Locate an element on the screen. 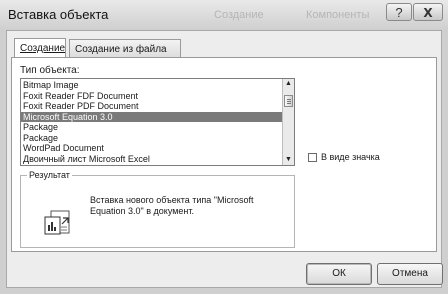  arrow-down-icon: ▼ is located at coordinates (288, 160).